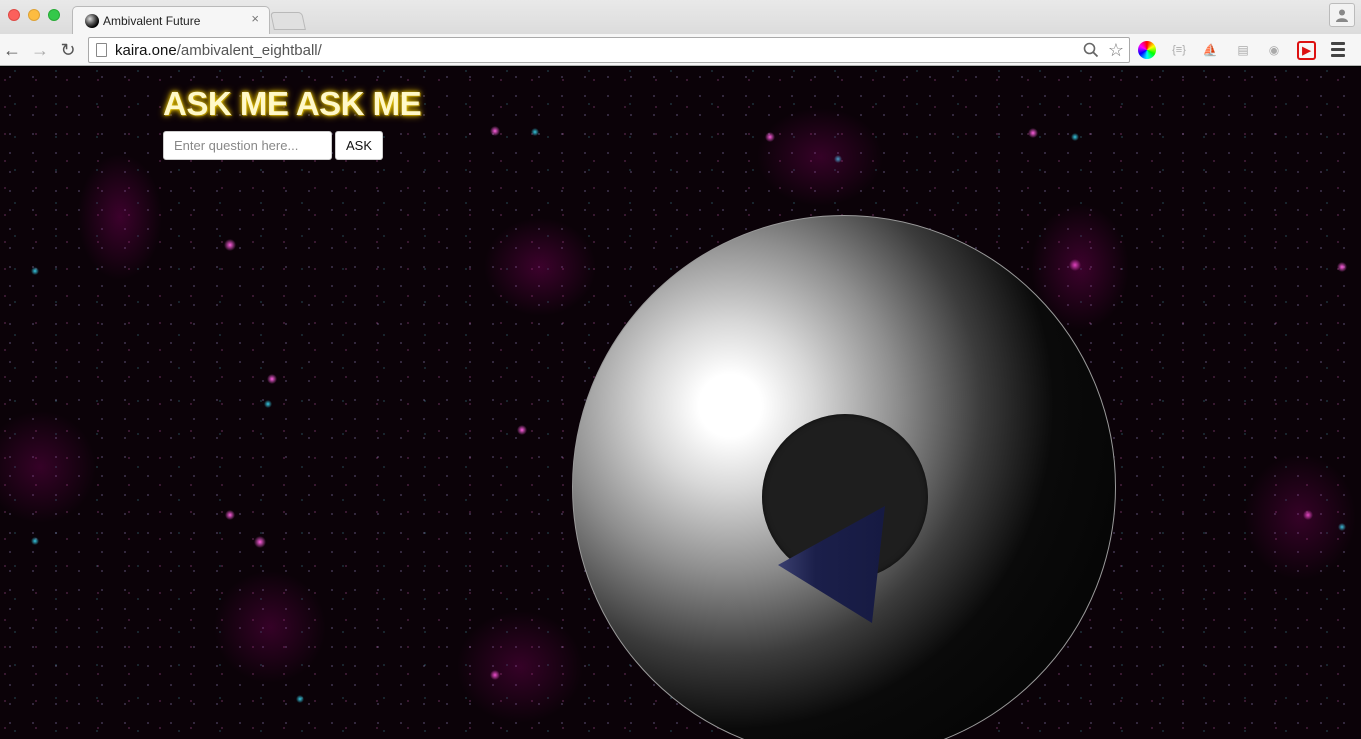 The height and width of the screenshot is (739, 1361). Describe the element at coordinates (247, 145) in the screenshot. I see `question-input` at that location.